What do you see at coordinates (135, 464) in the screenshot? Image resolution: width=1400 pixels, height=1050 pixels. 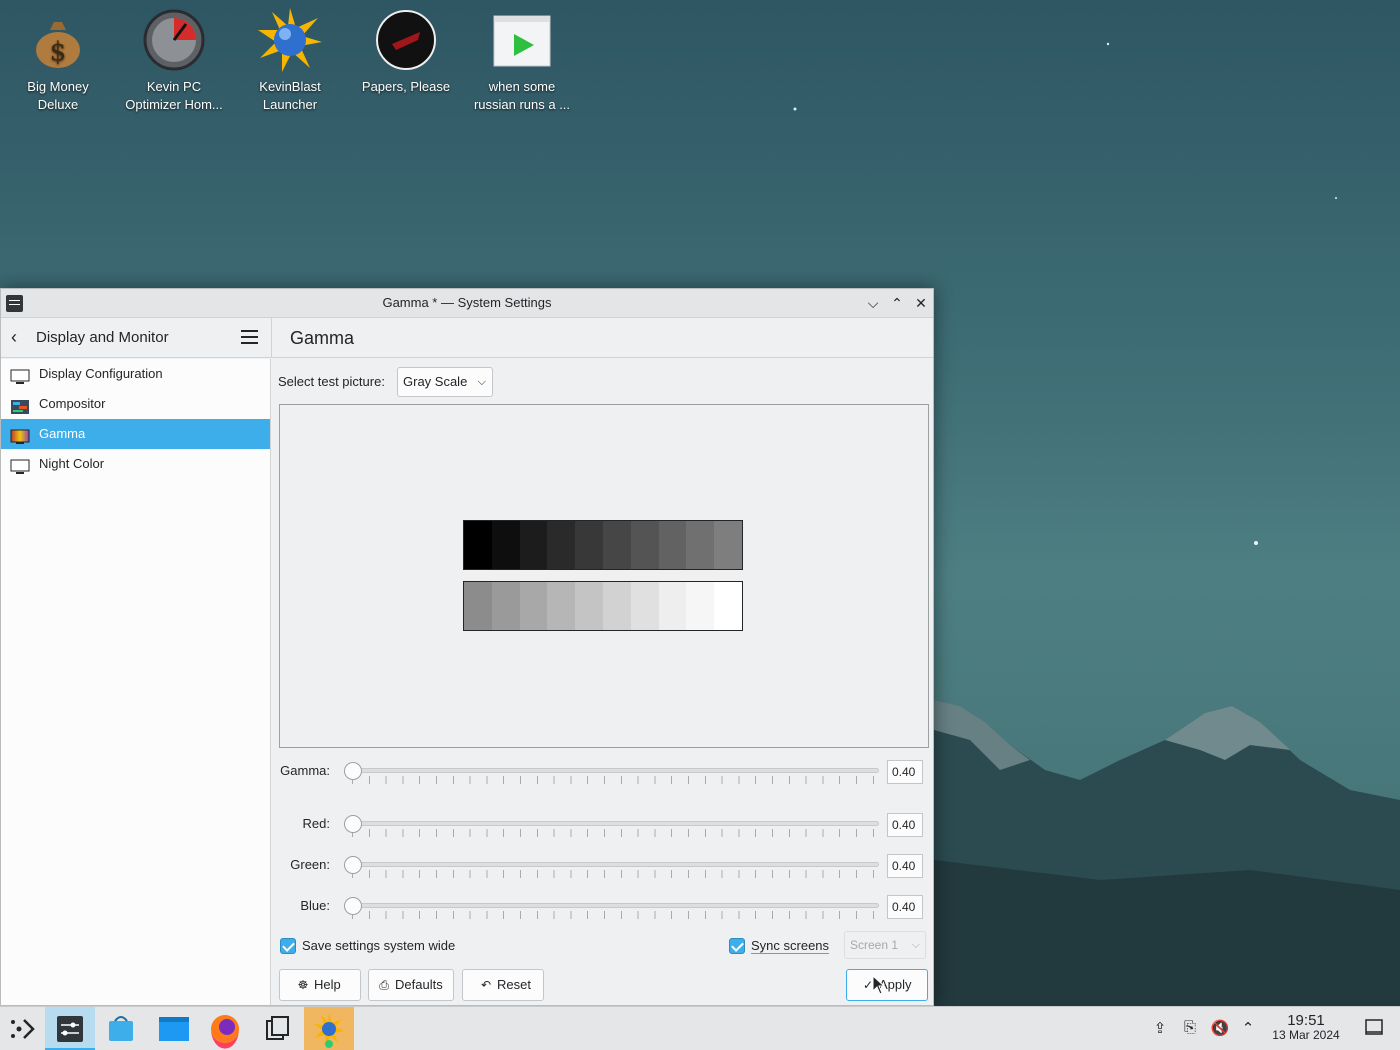 I see `sidebar-item-night-color: Night Color` at bounding box center [135, 464].